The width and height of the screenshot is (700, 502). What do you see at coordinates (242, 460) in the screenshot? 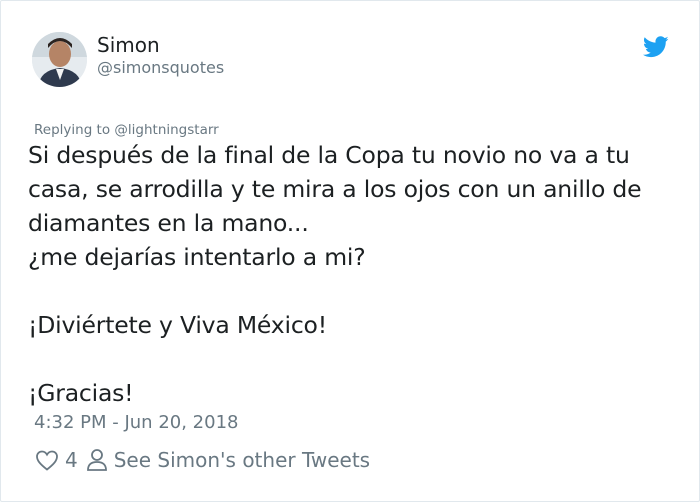
I see `see-other-tweets-link: See Simon's other Tweets` at bounding box center [242, 460].